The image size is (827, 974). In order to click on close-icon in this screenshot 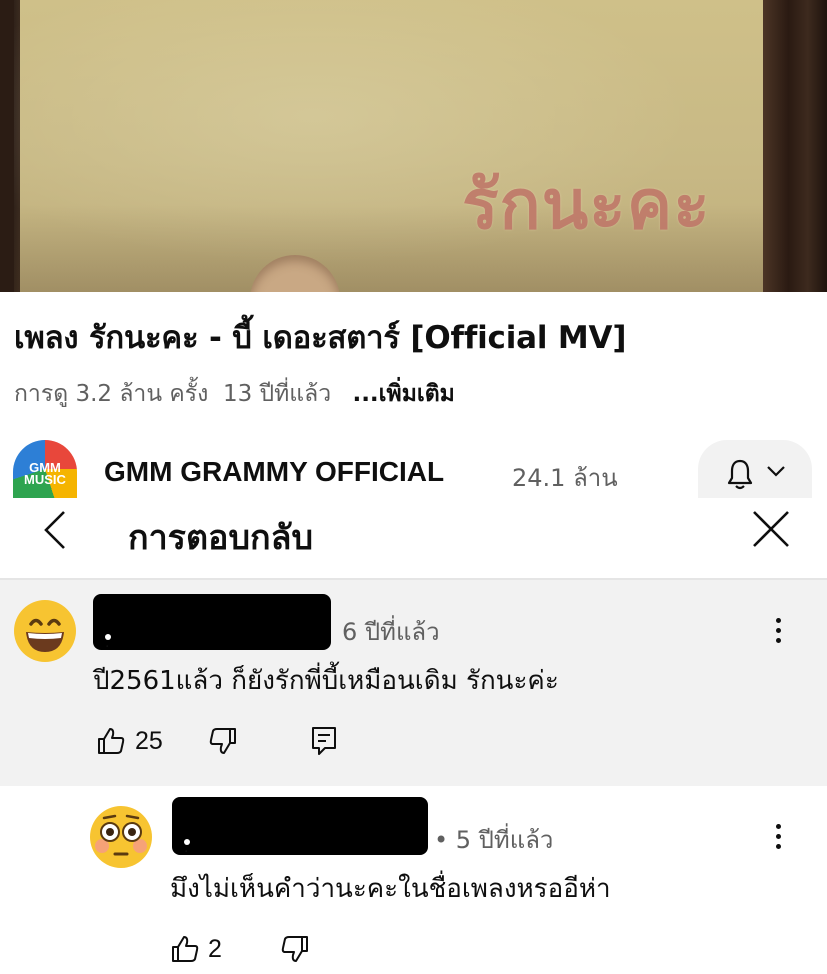, I will do `click(771, 529)`.